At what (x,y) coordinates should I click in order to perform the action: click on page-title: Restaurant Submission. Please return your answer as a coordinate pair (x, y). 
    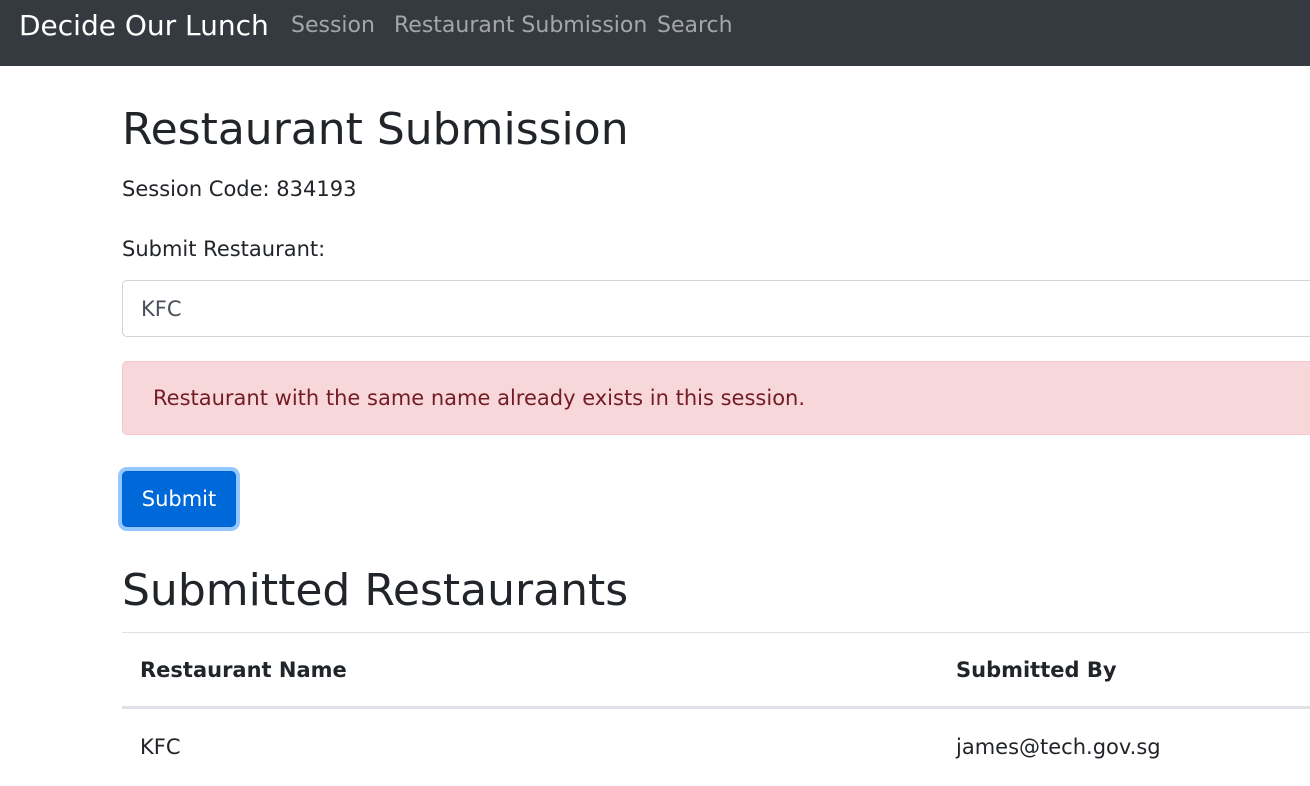
    Looking at the image, I should click on (375, 129).